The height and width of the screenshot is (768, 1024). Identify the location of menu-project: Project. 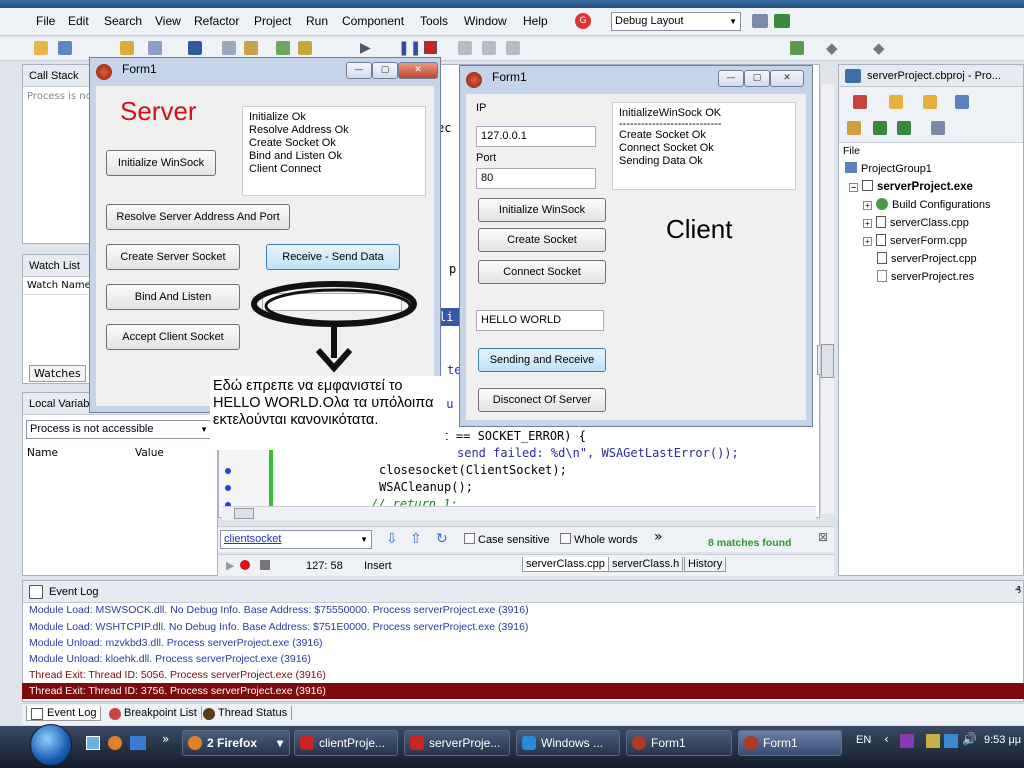
(272, 21).